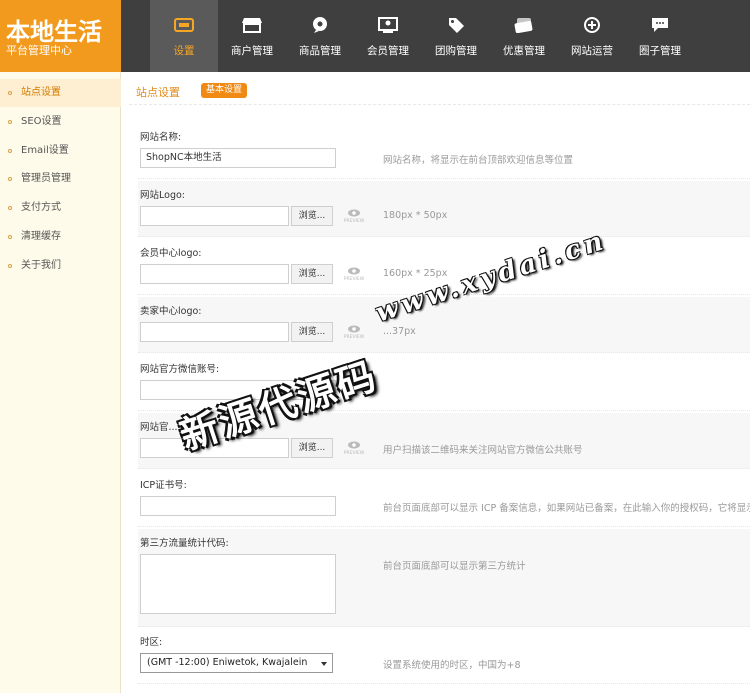 This screenshot has width=750, height=693. What do you see at coordinates (388, 51) in the screenshot?
I see `nav-label: 会员管理` at bounding box center [388, 51].